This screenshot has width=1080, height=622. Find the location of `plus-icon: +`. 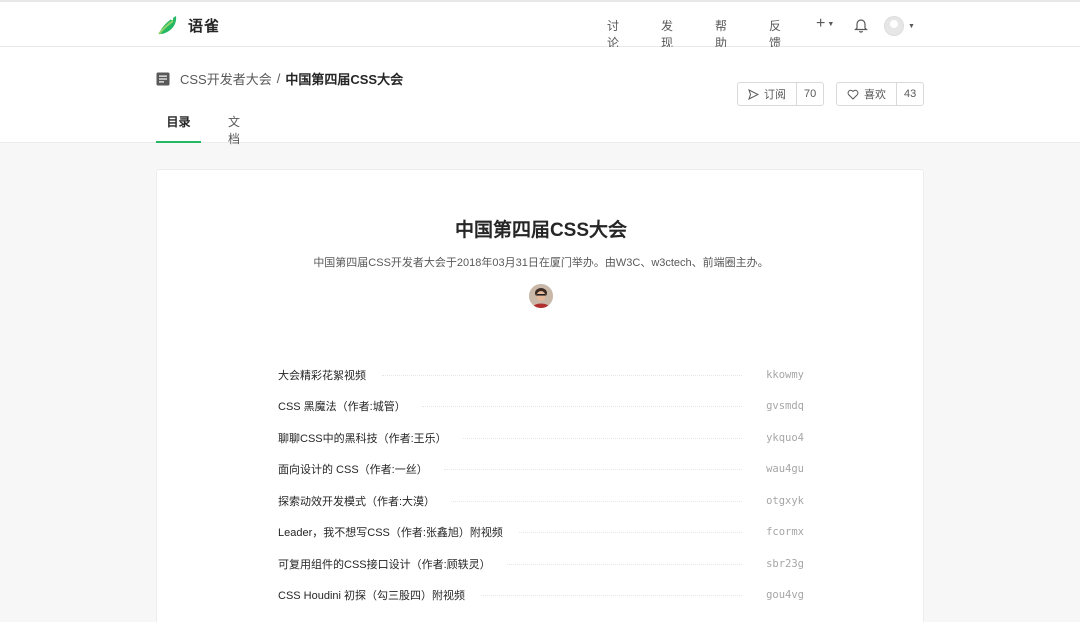

plus-icon: + is located at coordinates (821, 23).